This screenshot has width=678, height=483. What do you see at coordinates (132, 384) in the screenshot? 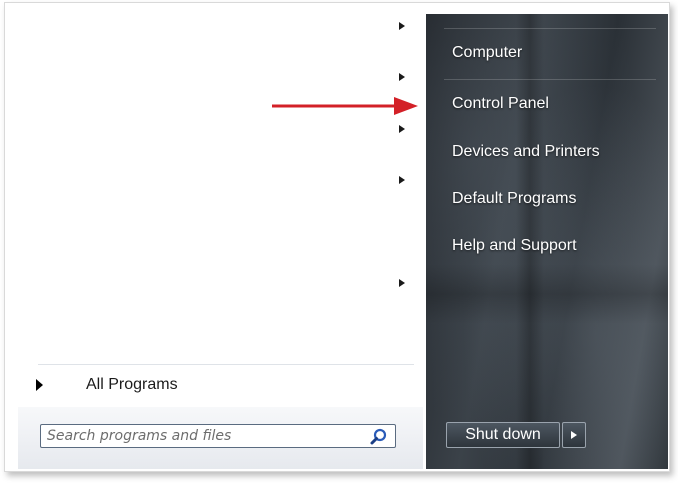
I see `all-programs-label: All Programs` at bounding box center [132, 384].